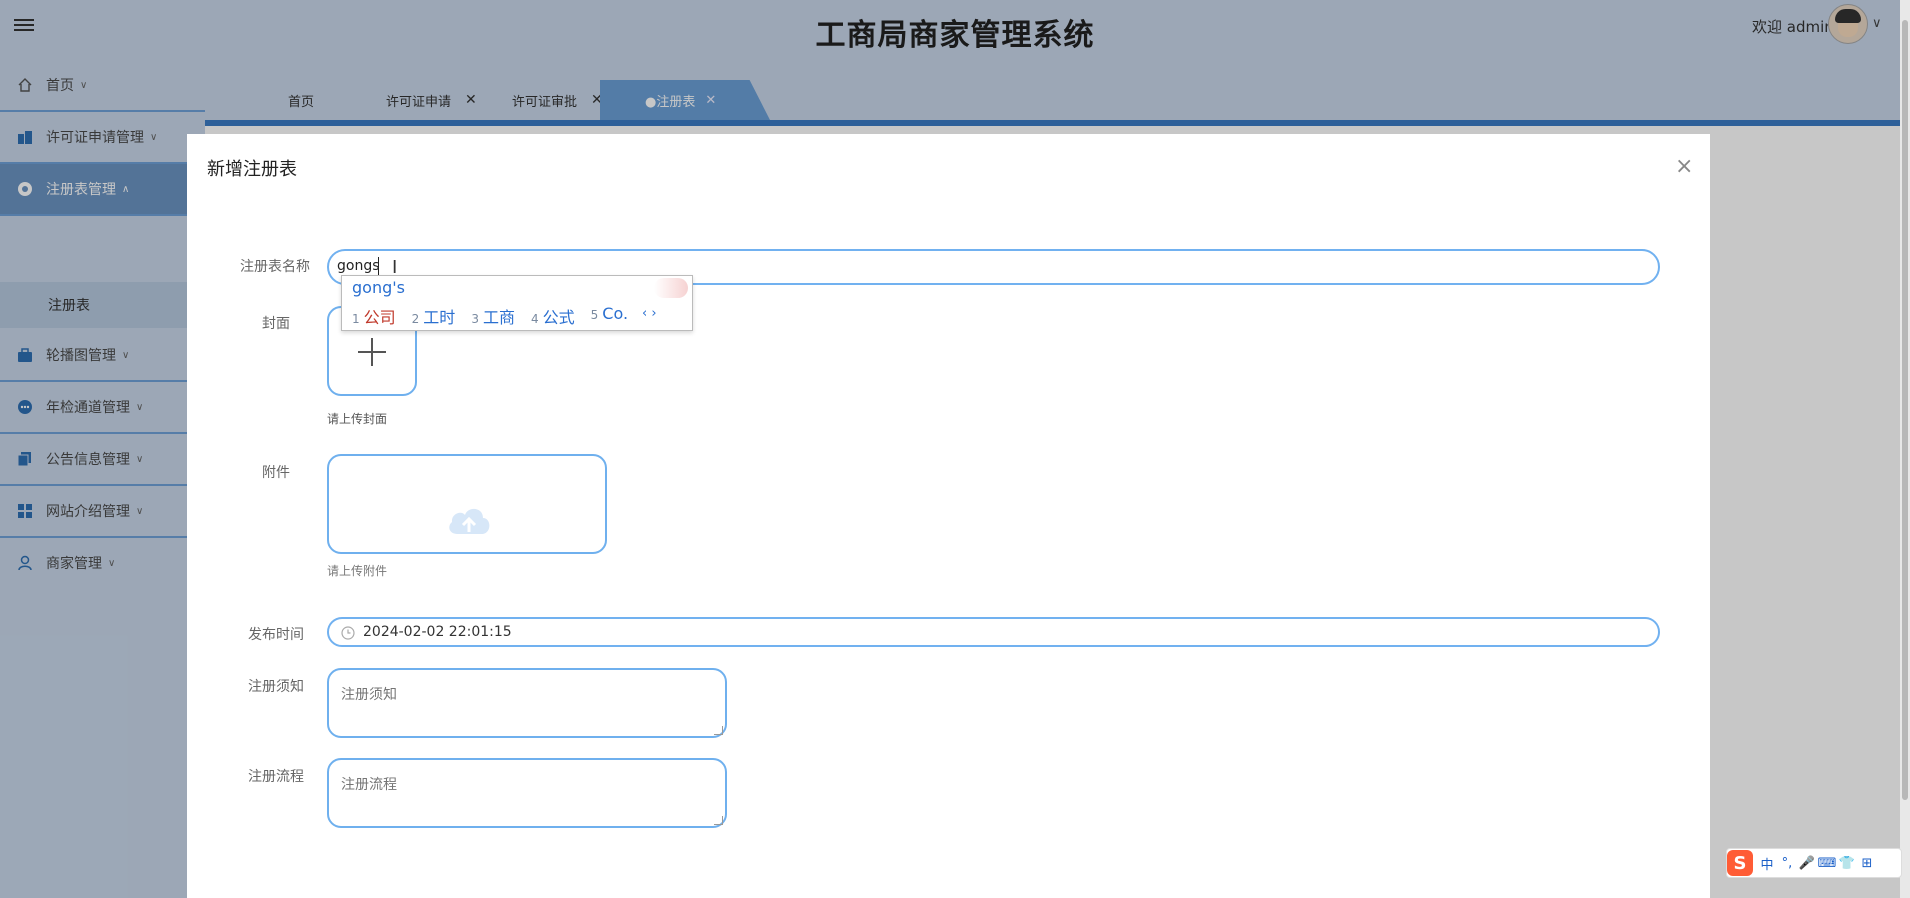  Describe the element at coordinates (527, 703) in the screenshot. I see `notice-textarea` at that location.